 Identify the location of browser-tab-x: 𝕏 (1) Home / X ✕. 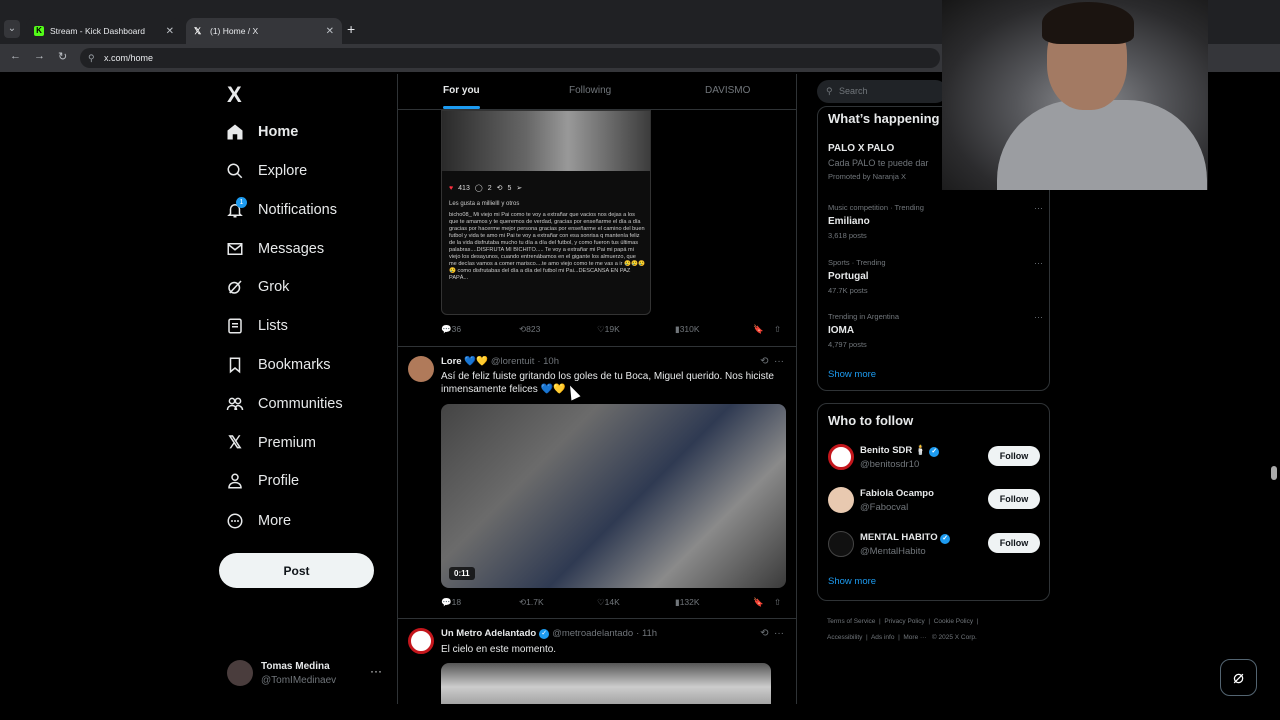
(264, 31).